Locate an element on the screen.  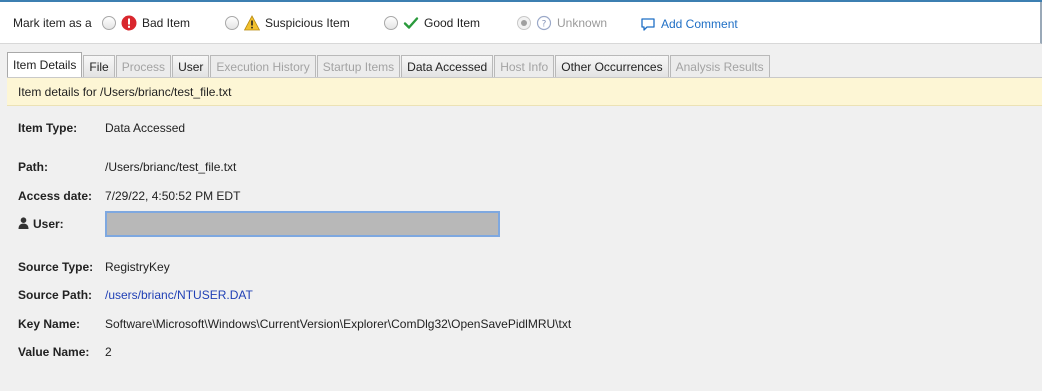
tab-label: Other Occurrences is located at coordinates (612, 66).